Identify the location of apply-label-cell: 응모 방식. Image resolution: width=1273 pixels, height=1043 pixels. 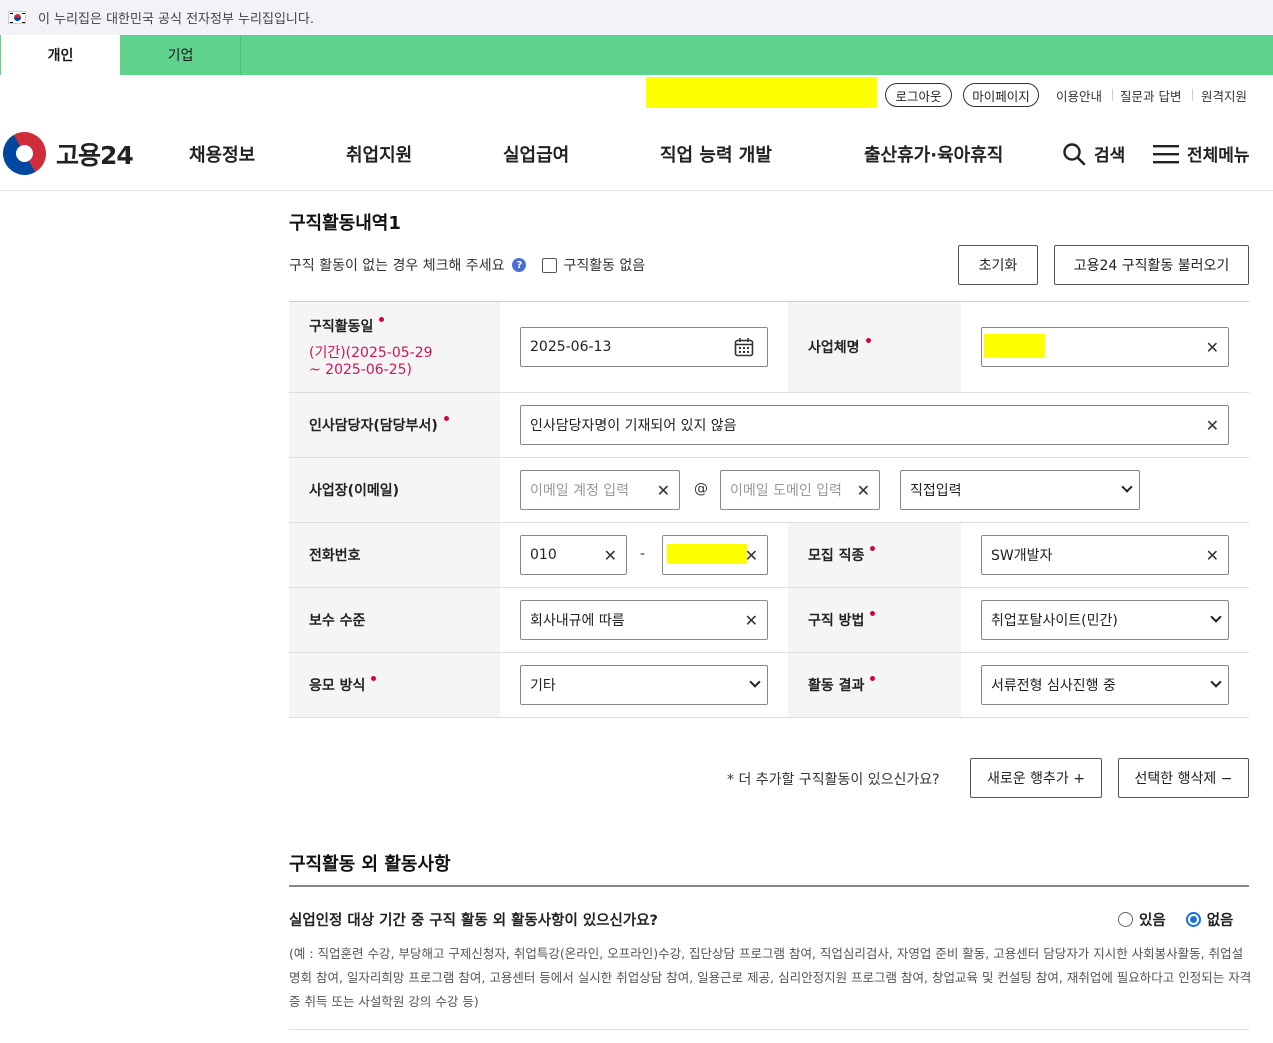
(394, 685).